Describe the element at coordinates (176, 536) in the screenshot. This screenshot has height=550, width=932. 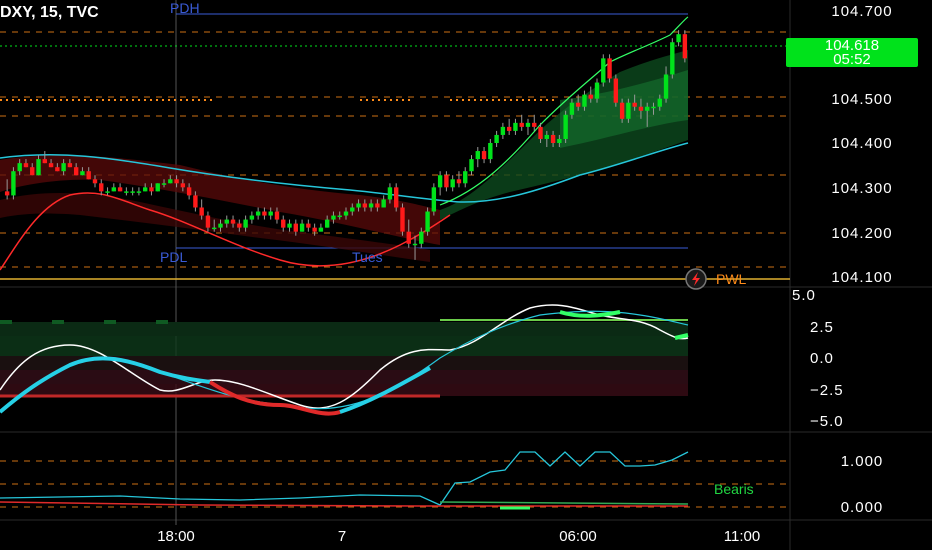
I see `time-tick-1800: 18:00` at that location.